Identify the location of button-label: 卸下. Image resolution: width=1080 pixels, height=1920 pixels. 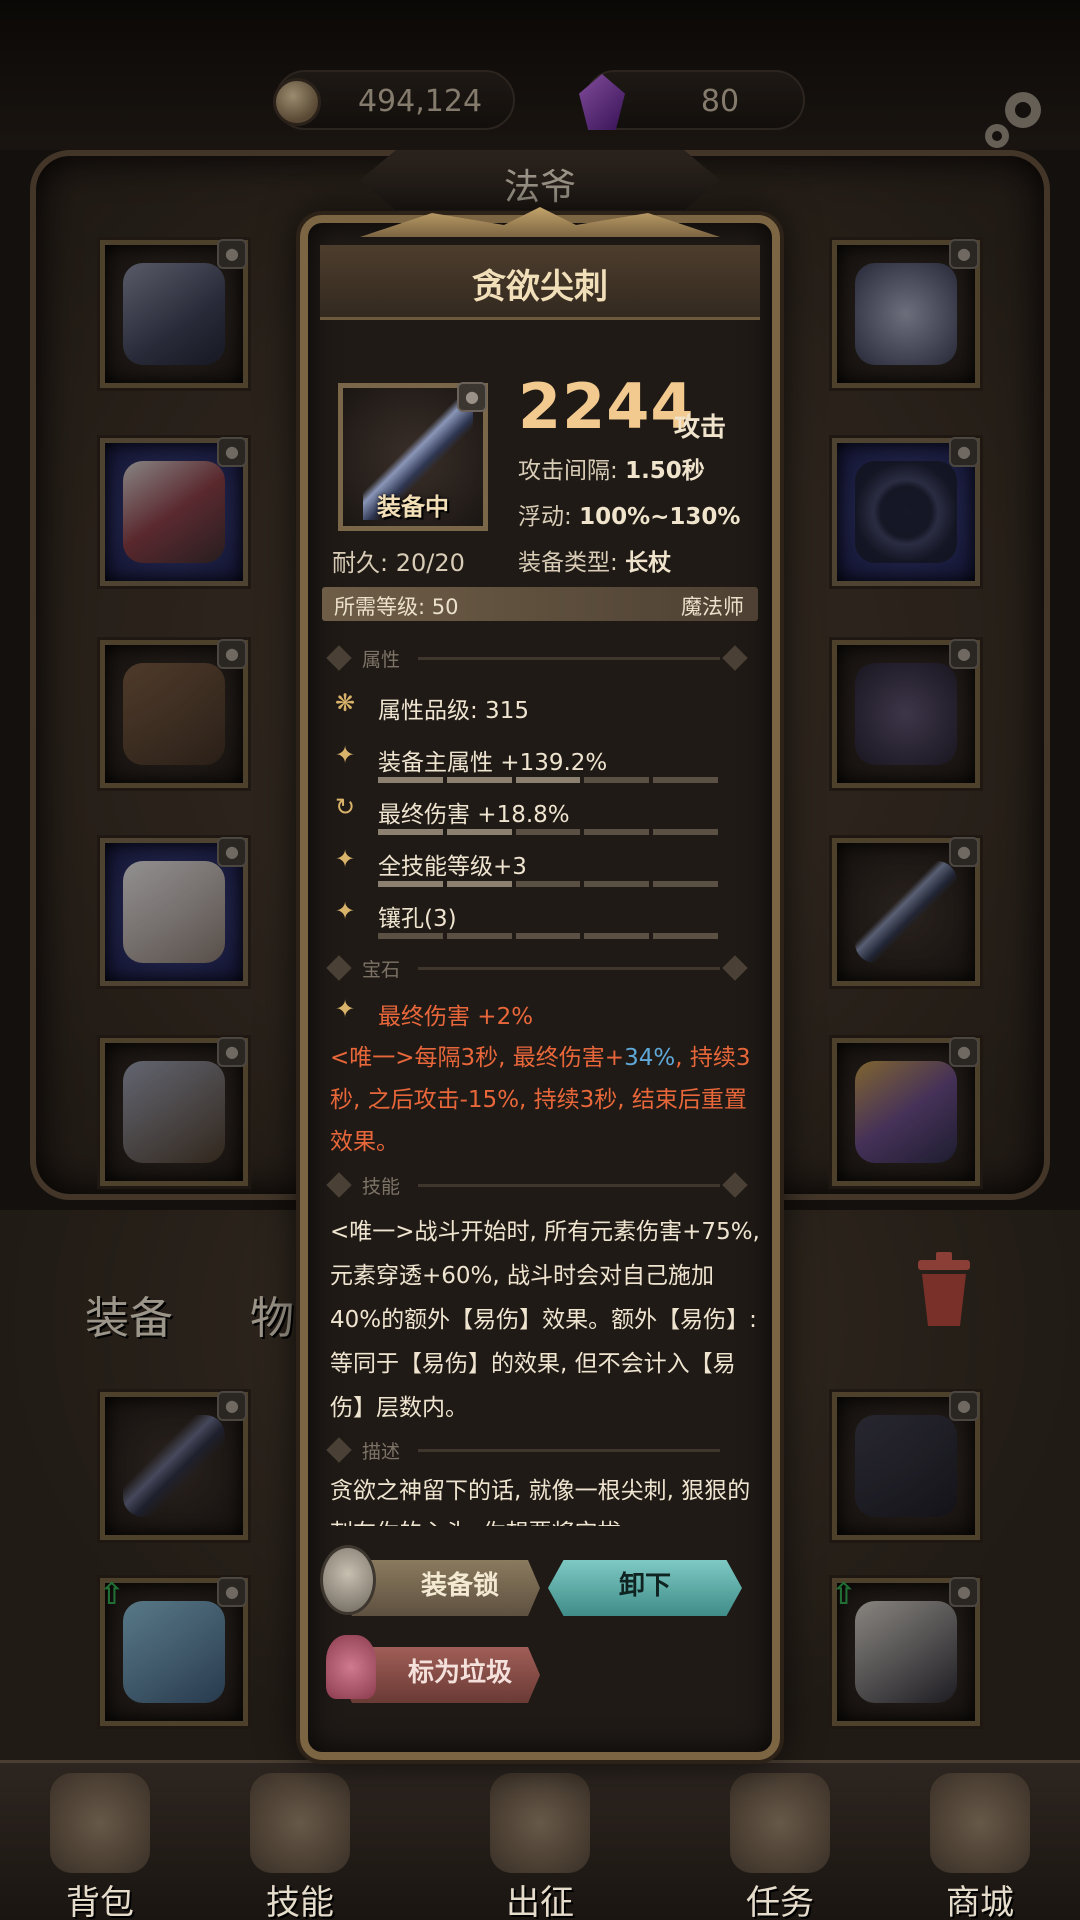
(644, 1586).